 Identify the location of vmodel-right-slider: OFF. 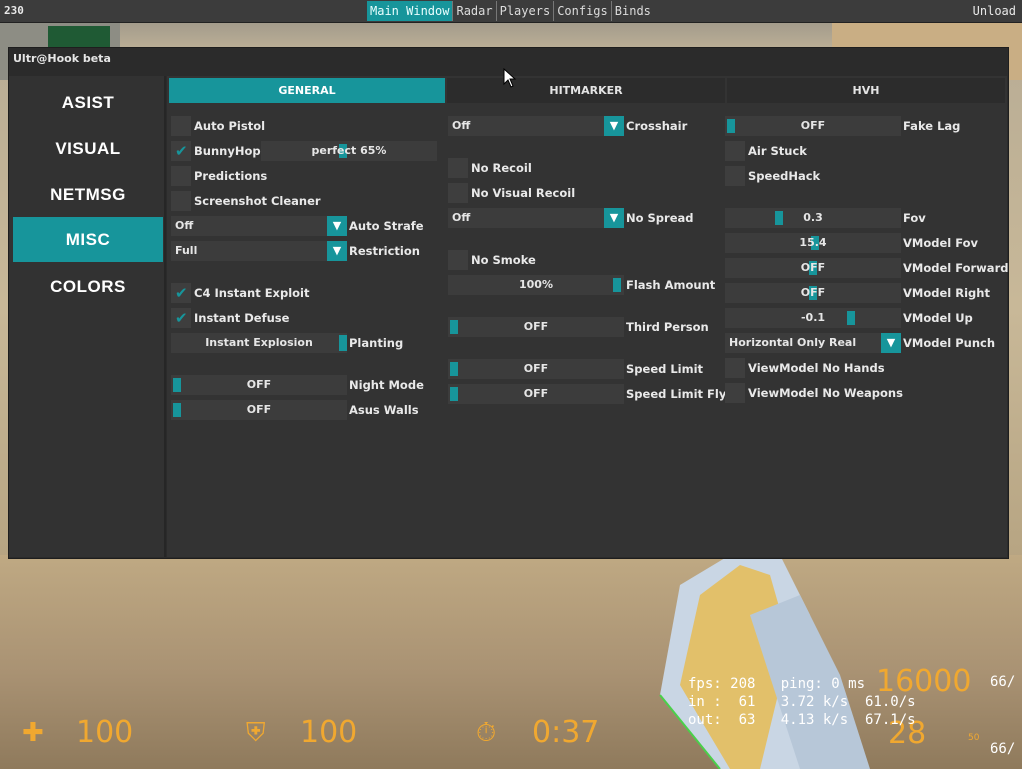
(813, 293).